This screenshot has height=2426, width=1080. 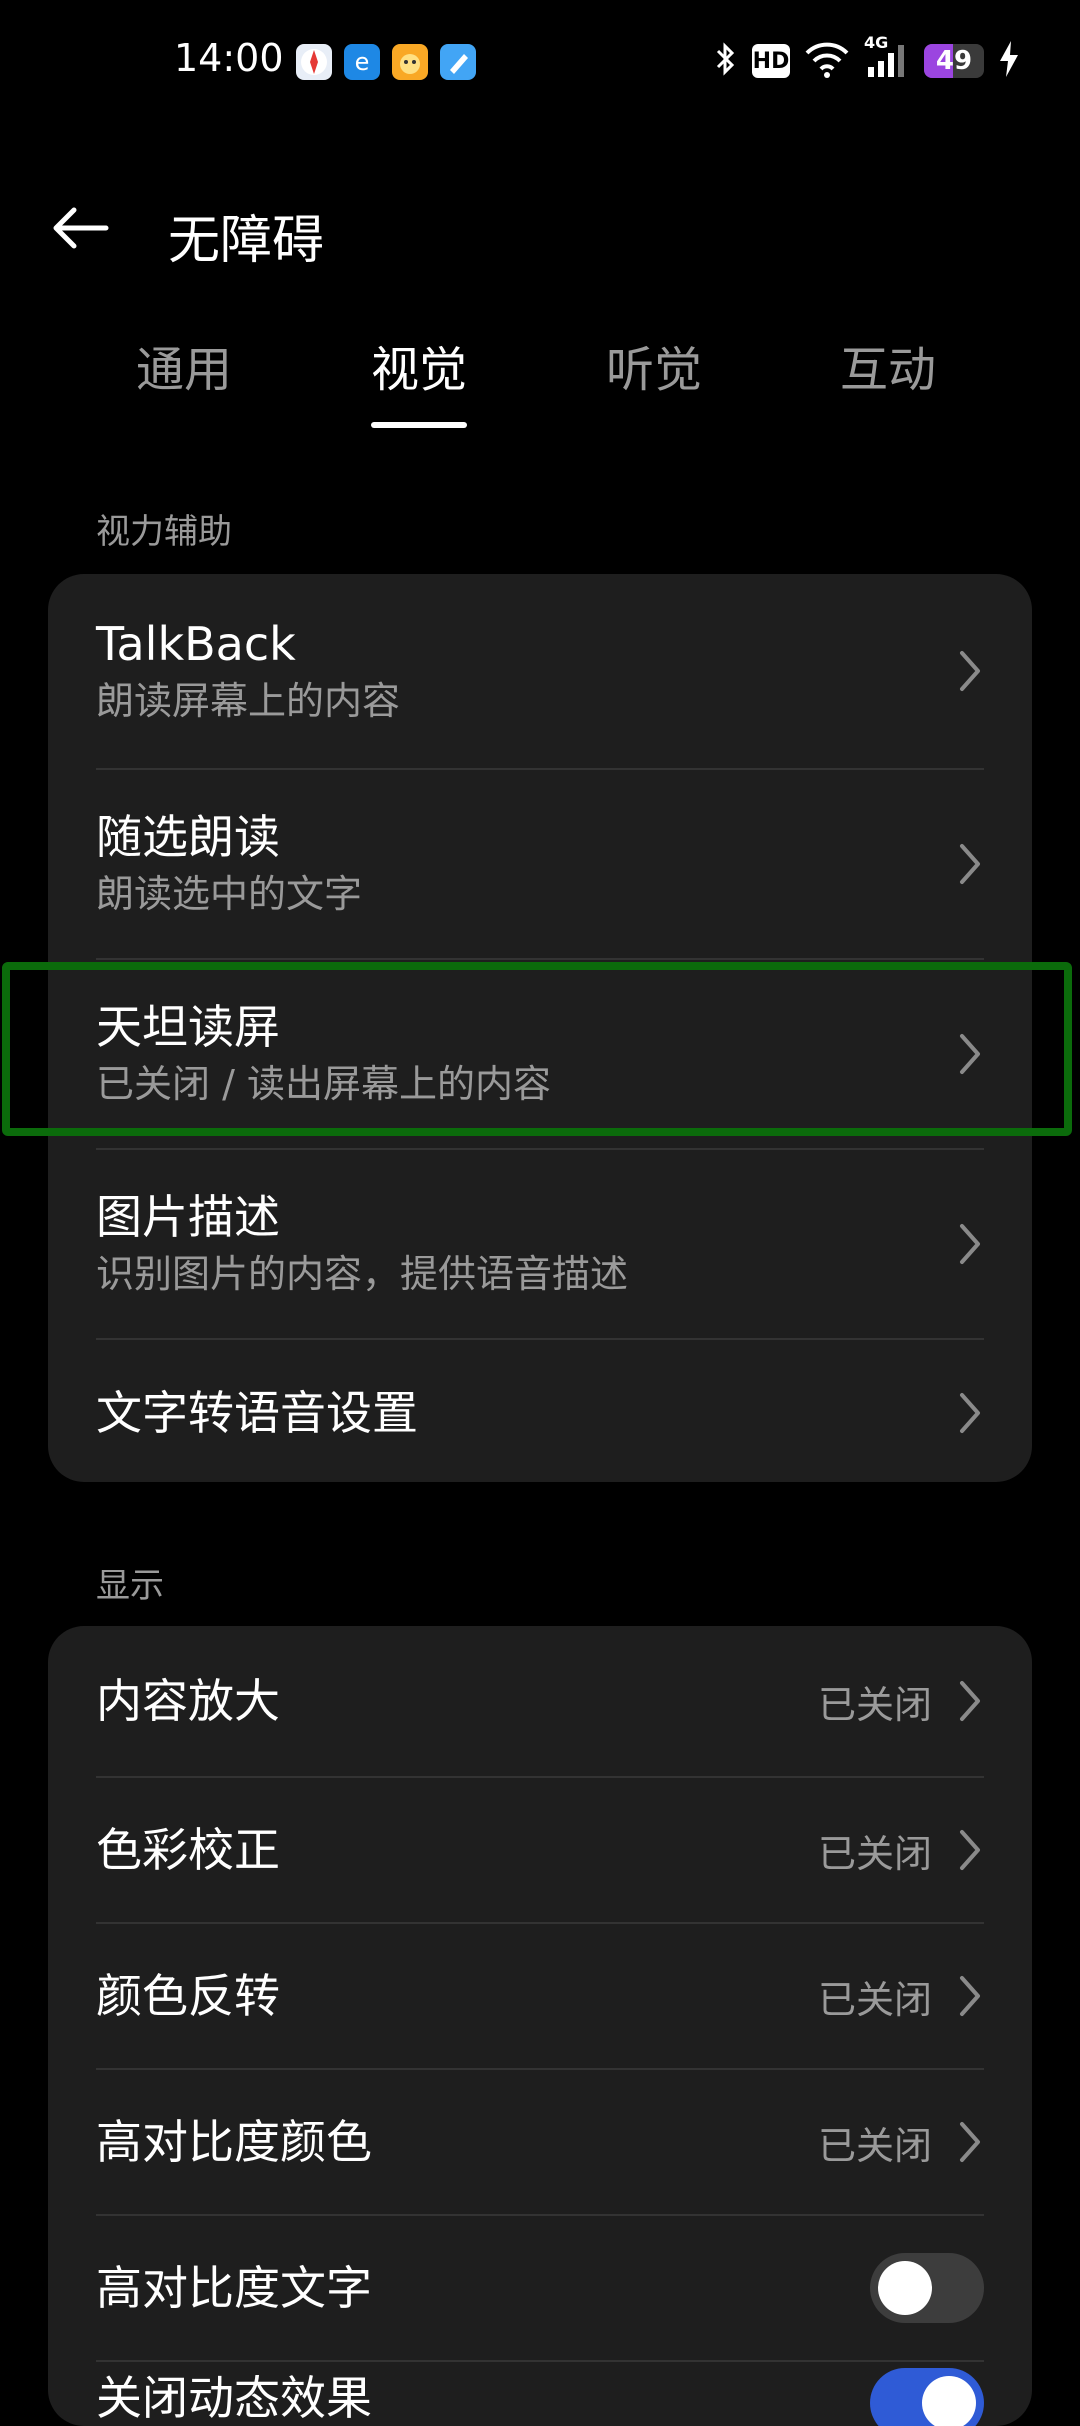 What do you see at coordinates (540, 60) in the screenshot?
I see `status-bar: 14:00 e HD 4G 49` at bounding box center [540, 60].